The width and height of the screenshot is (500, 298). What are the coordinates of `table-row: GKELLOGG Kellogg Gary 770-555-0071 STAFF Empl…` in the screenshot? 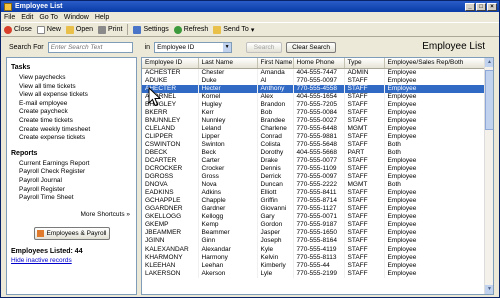 It's located at (314, 217).